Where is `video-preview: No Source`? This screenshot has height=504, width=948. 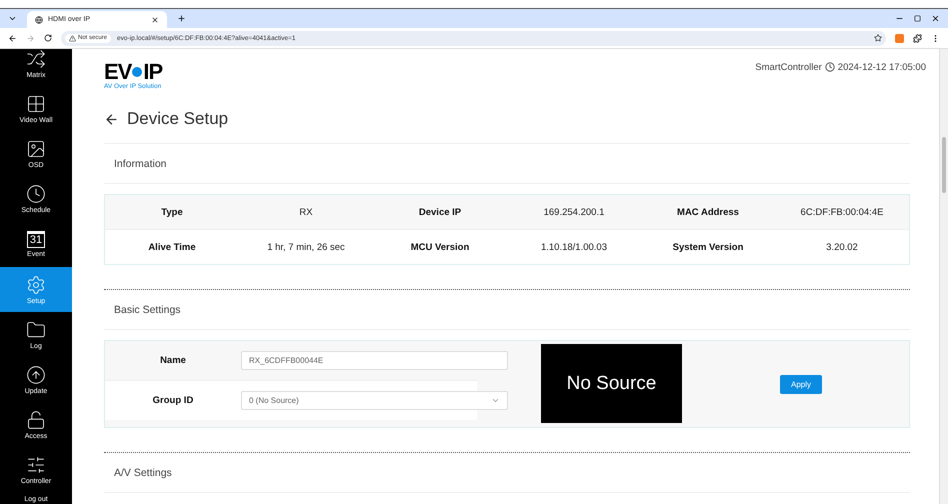 video-preview: No Source is located at coordinates (611, 383).